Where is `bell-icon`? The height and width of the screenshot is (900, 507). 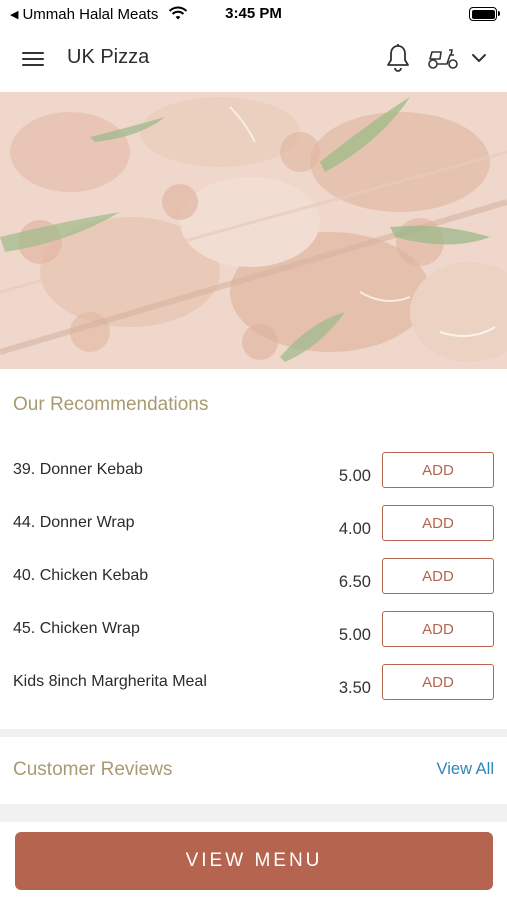 bell-icon is located at coordinates (398, 58).